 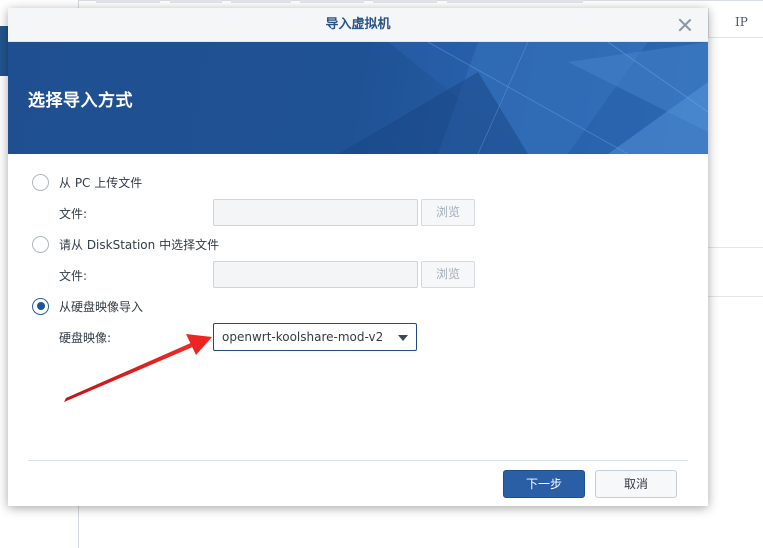 I want to click on dialog-title: 导入虚拟机, so click(x=358, y=24).